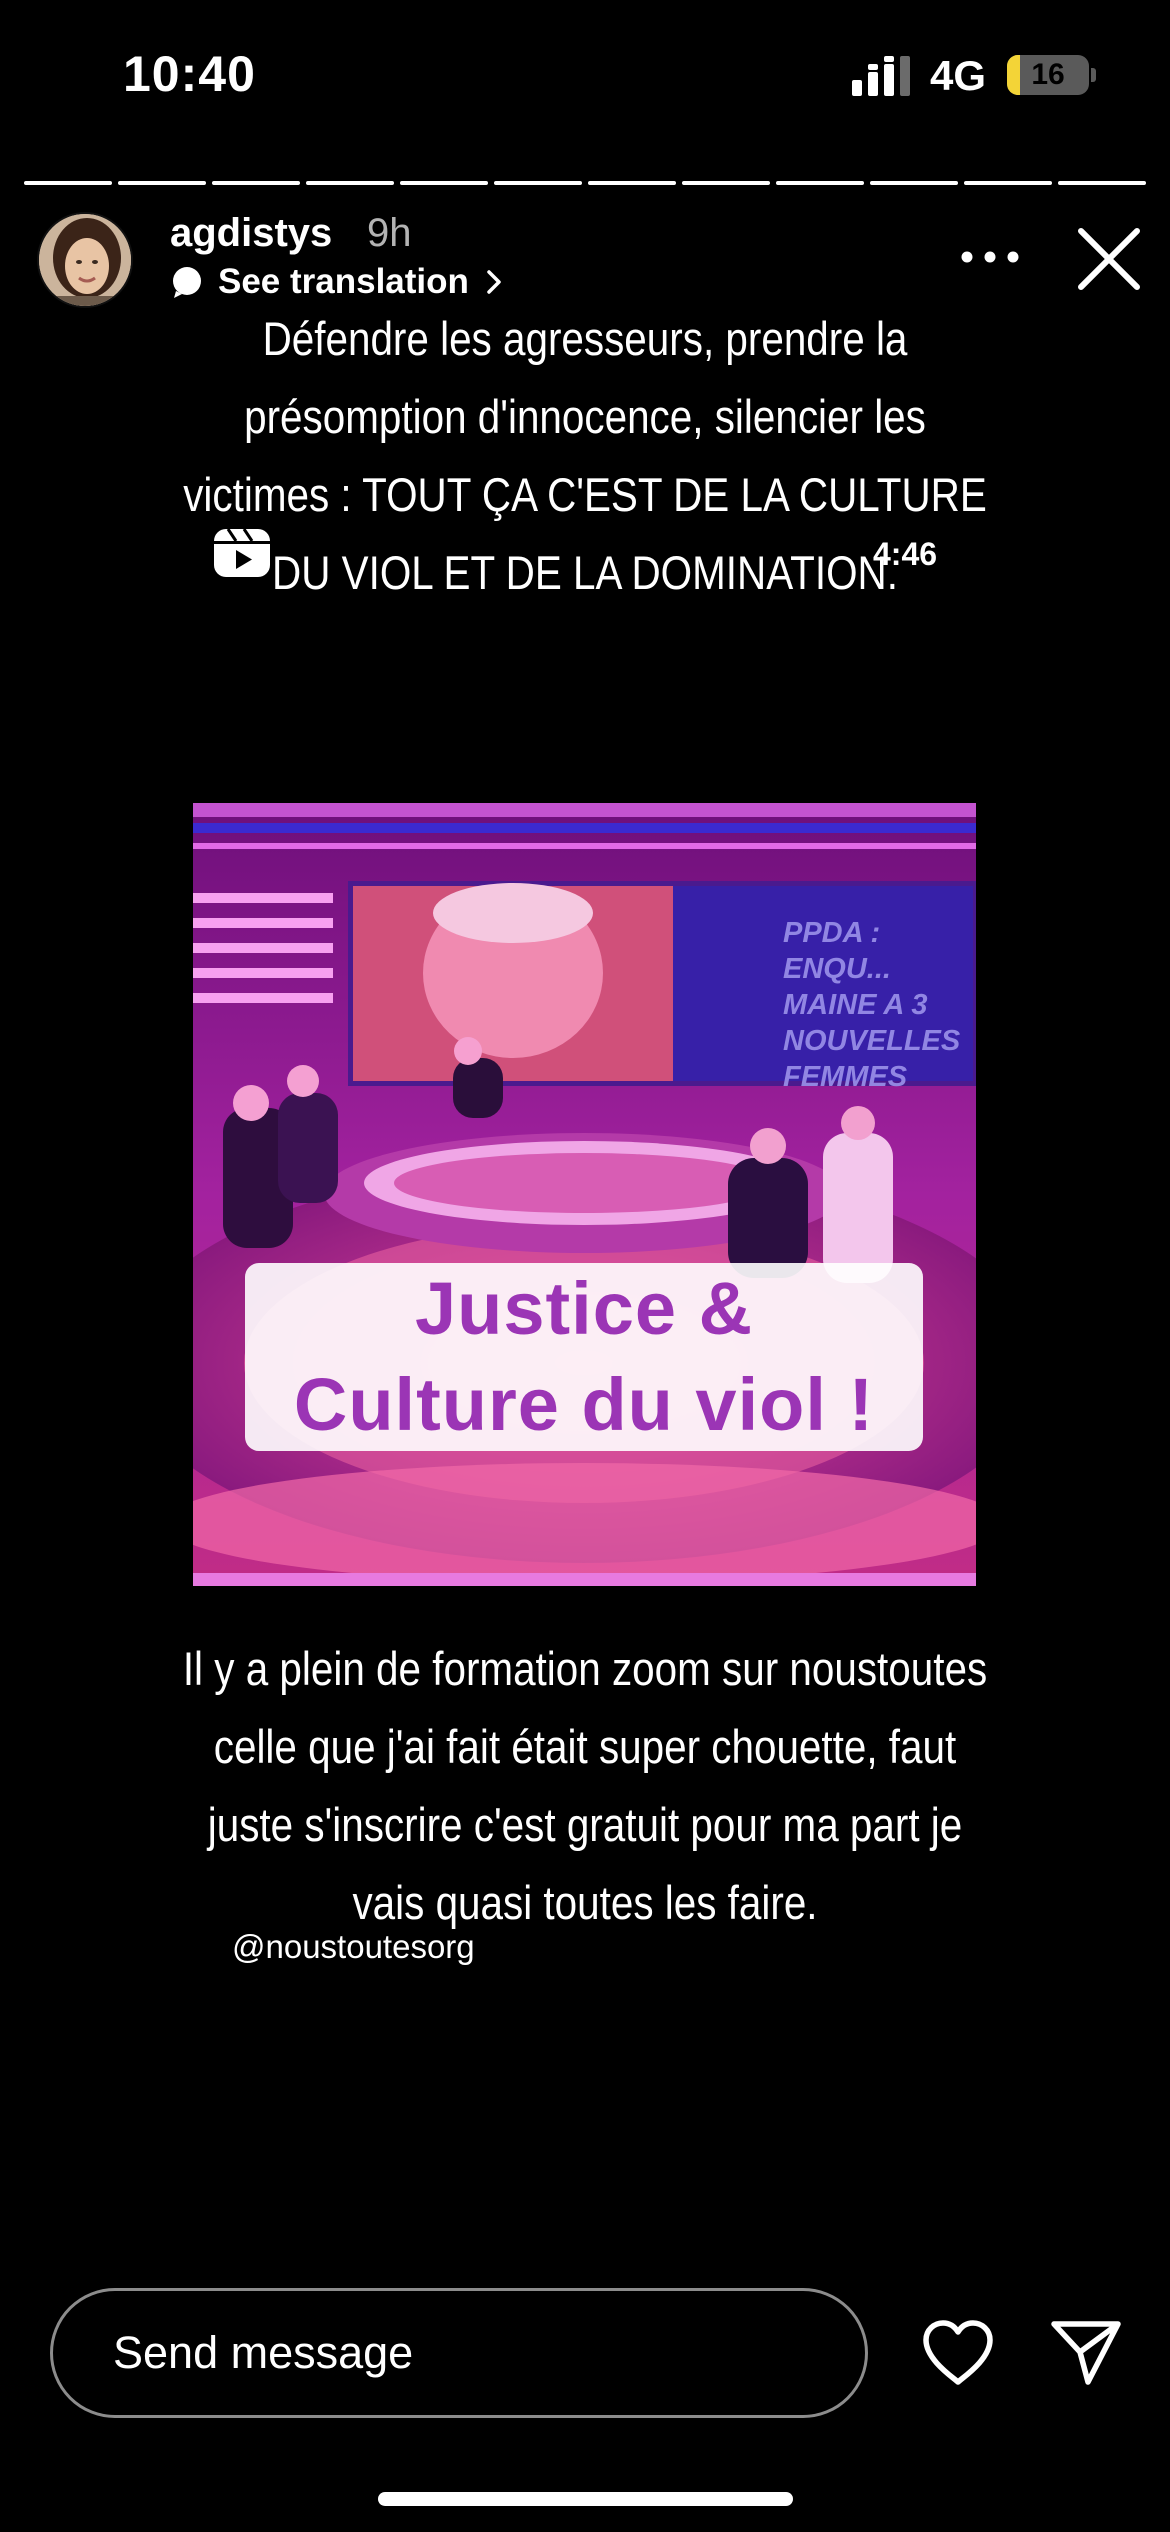  What do you see at coordinates (585, 75) in the screenshot?
I see `status-bar: 10:40 4G 16` at bounding box center [585, 75].